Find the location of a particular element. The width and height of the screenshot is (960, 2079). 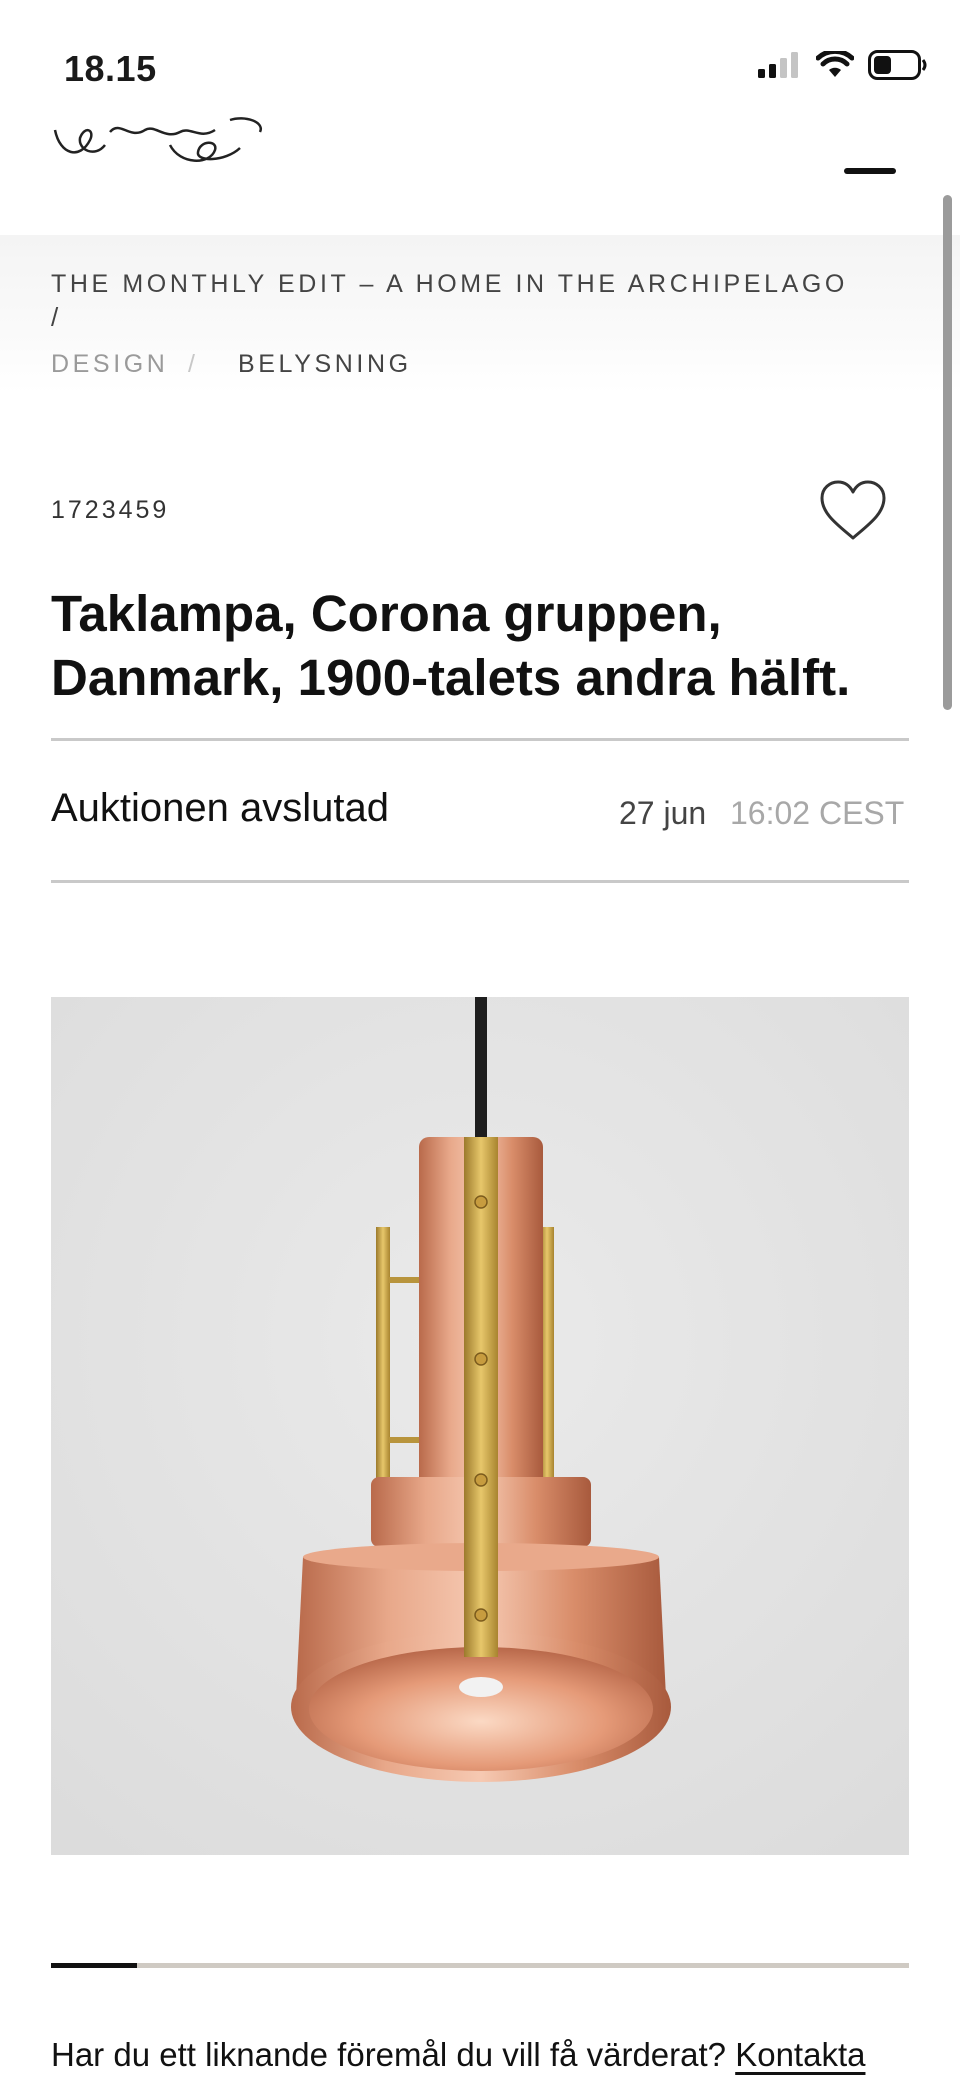

auction-end-date: 27 jun is located at coordinates (663, 813).